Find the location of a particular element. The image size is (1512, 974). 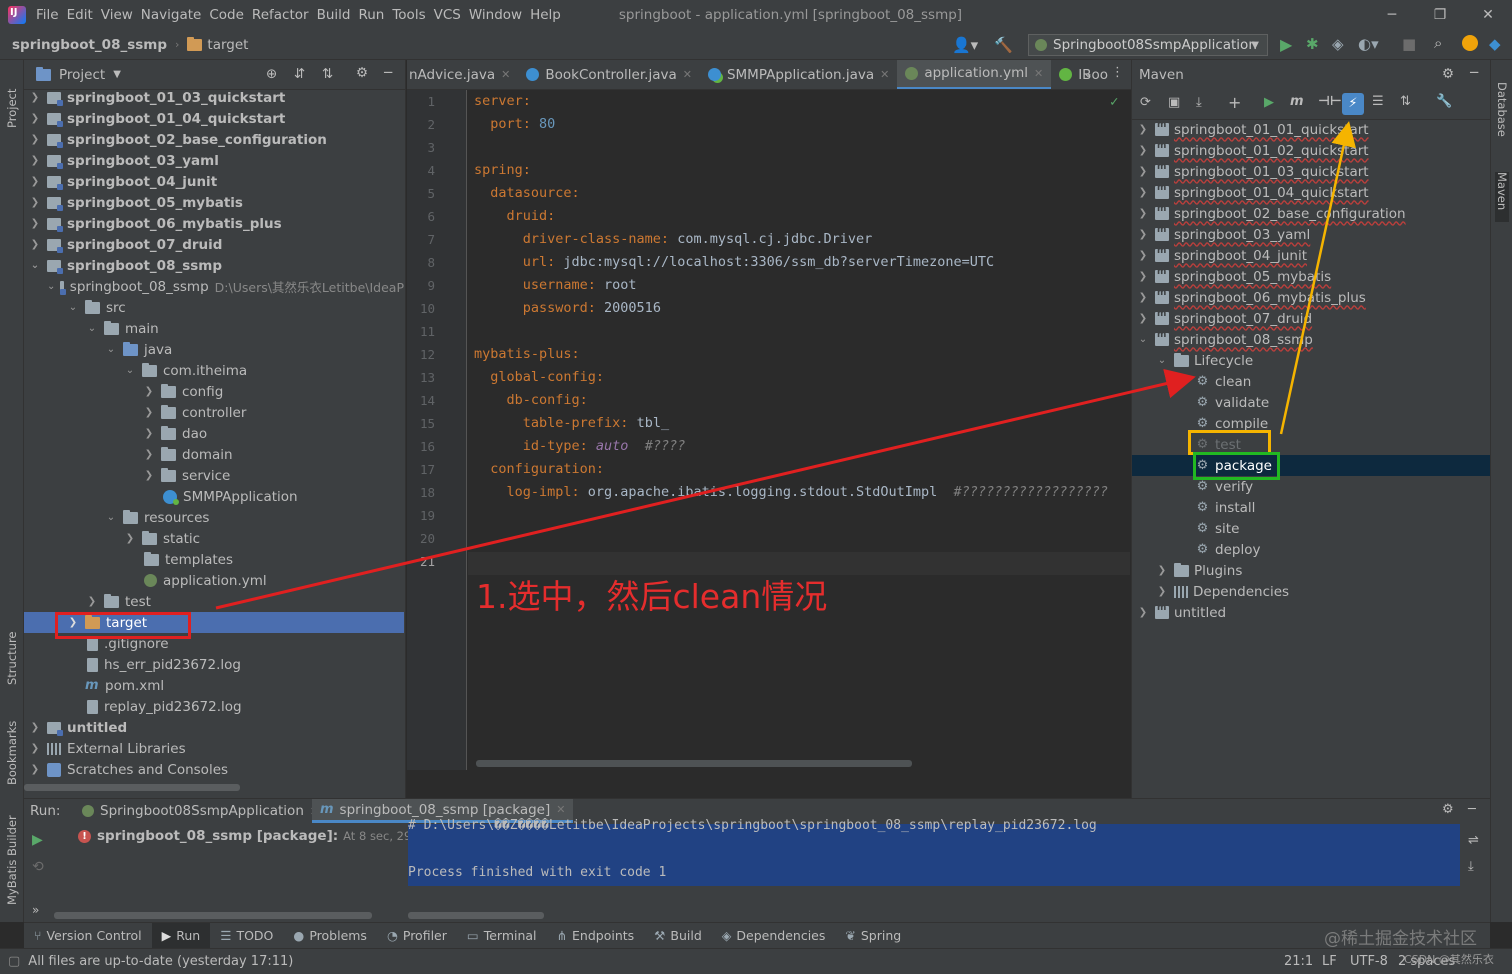

watermark-csdn: CSDN @其然乐衣 is located at coordinates (1449, 959).